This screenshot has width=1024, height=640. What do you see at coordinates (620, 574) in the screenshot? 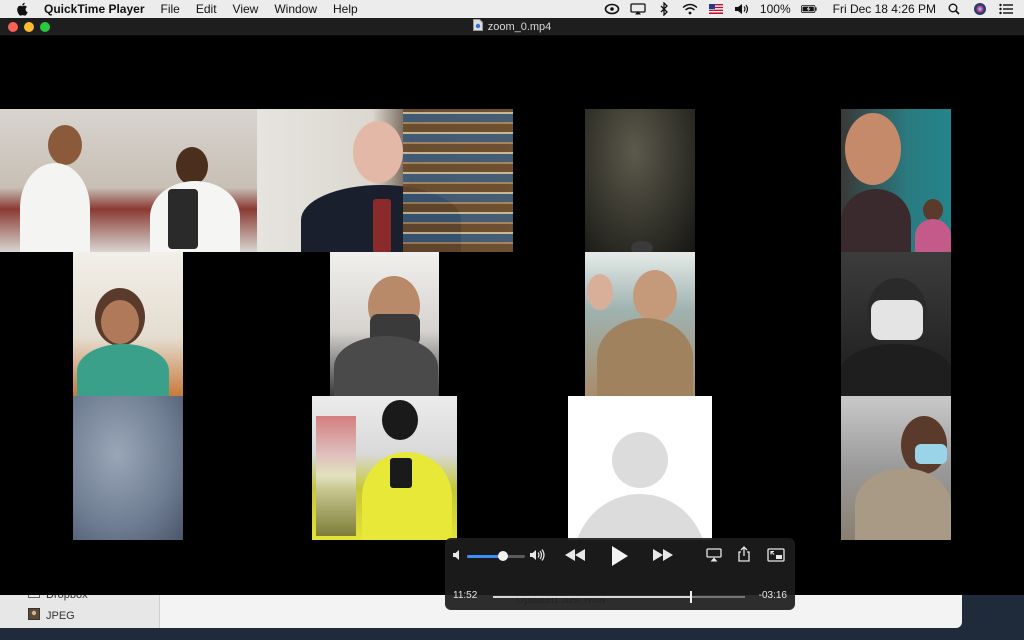
I see `playback-controls: 11:52 -03:16` at bounding box center [620, 574].